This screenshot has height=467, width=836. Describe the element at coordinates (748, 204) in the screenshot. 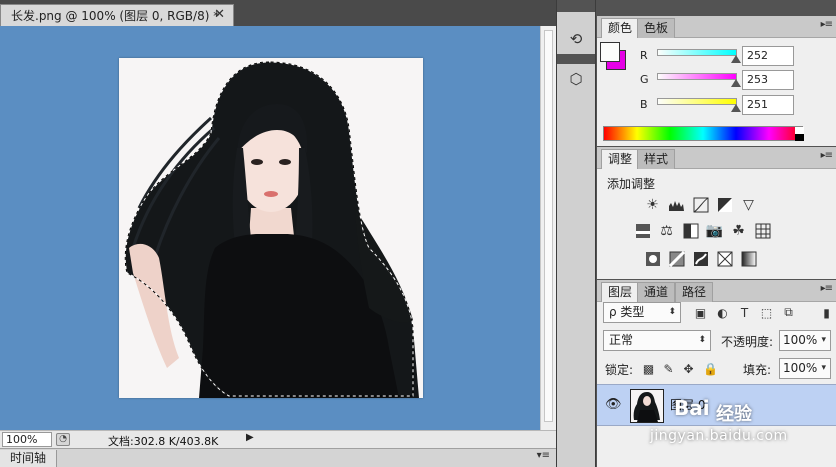

I see `vibrance-icon: ▽` at that location.